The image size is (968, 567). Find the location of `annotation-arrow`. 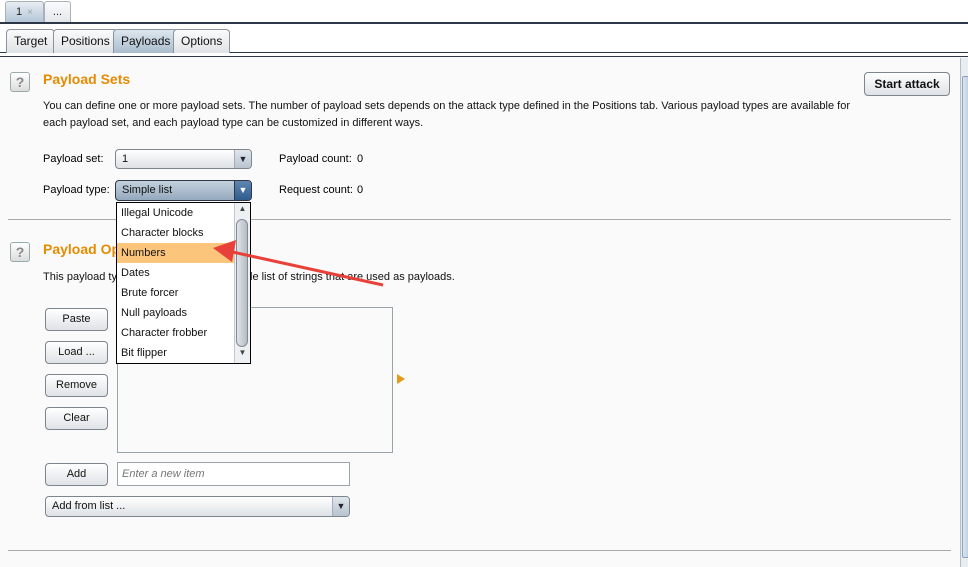

annotation-arrow is located at coordinates (298, 263).